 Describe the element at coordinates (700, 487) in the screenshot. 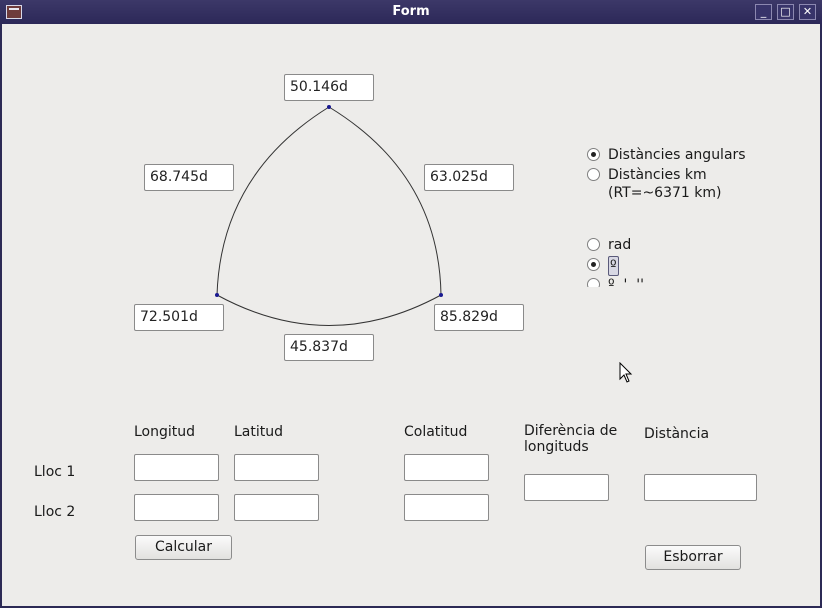

I see `distancia-input` at that location.